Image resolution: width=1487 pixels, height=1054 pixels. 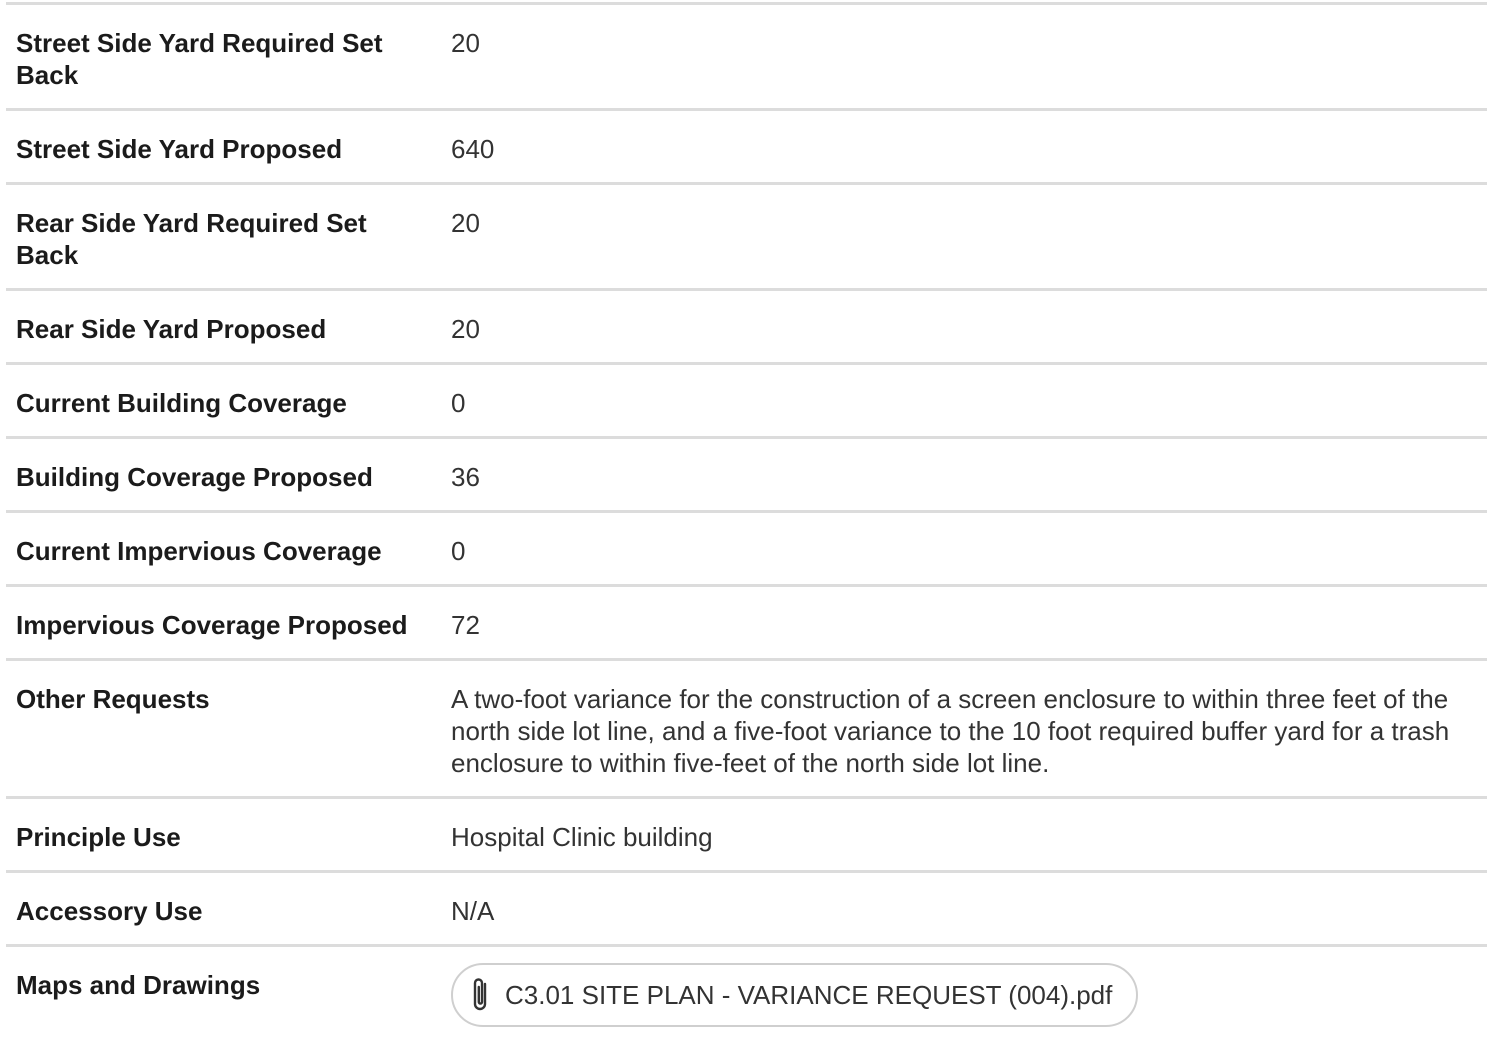 What do you see at coordinates (199, 59) in the screenshot?
I see `field-label: Street Side Yard Required Set Back` at bounding box center [199, 59].